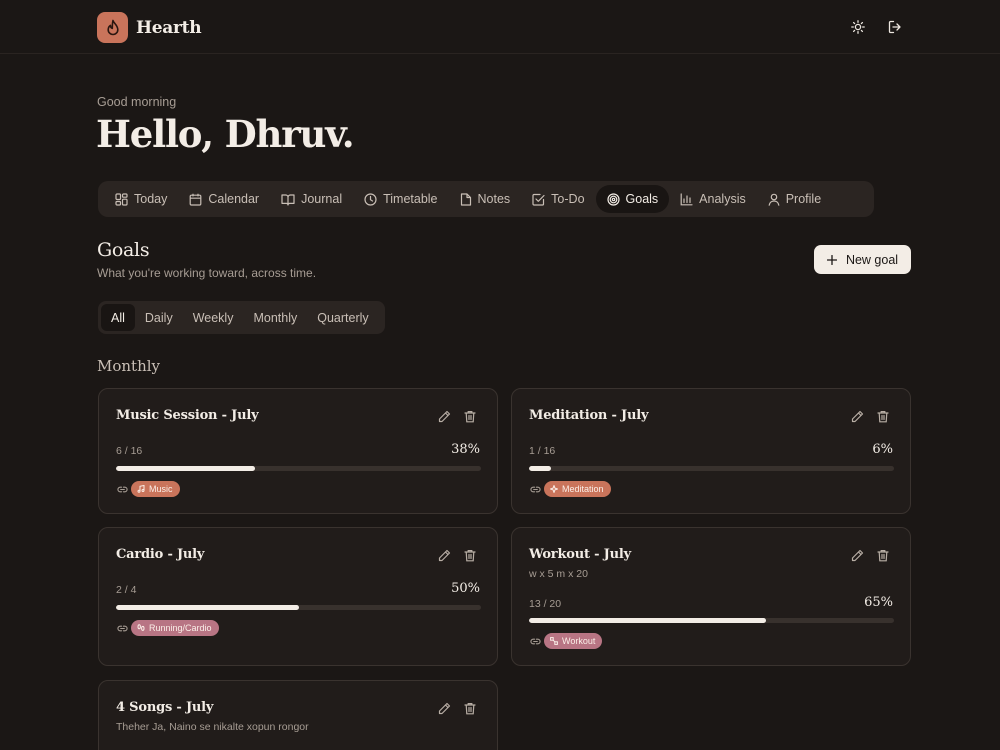 This screenshot has width=1000, height=750. What do you see at coordinates (882, 449) in the screenshot?
I see `goal-percent: 6%` at bounding box center [882, 449].